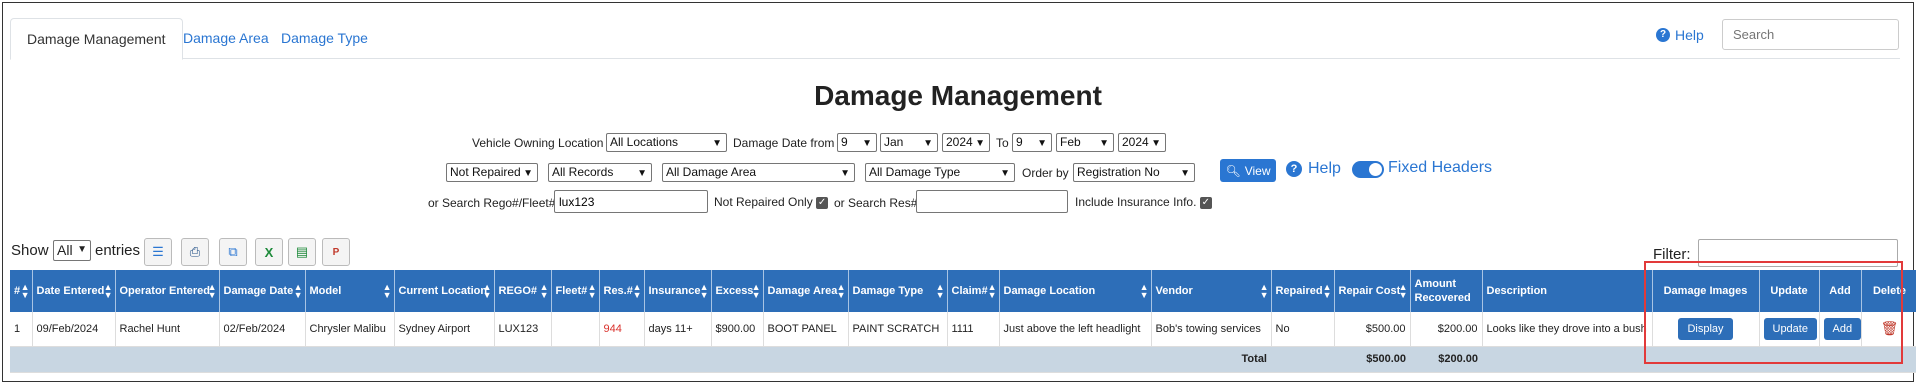  I want to click on col-header-label: Date Entered, so click(70, 291).